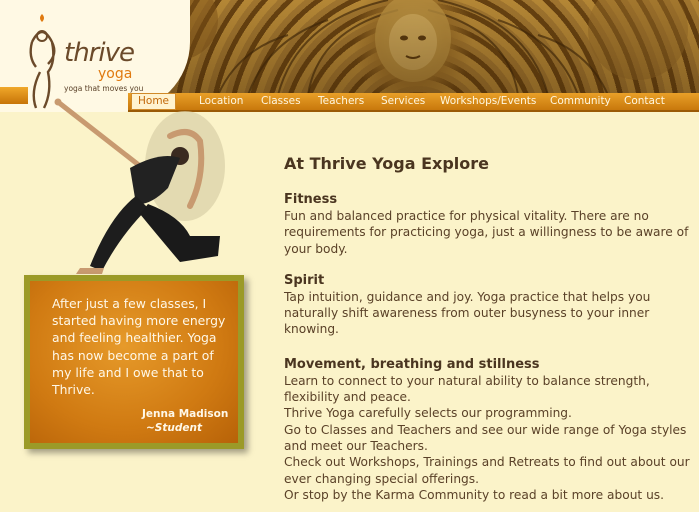  What do you see at coordinates (403, 101) in the screenshot?
I see `nav-services: Services` at bounding box center [403, 101].